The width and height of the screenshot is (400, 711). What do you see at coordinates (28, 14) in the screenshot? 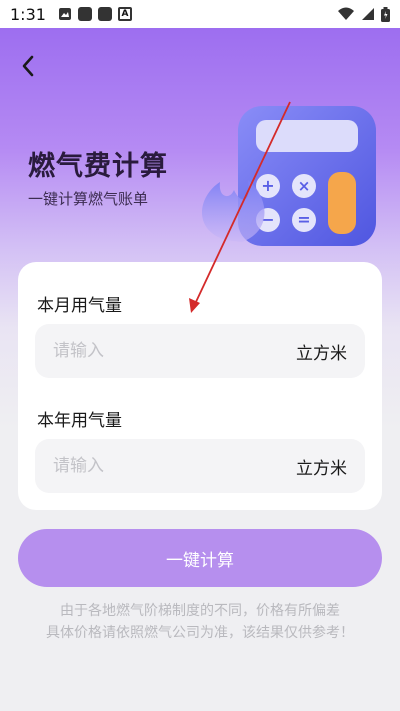
I see `status-time: 1:31` at bounding box center [28, 14].